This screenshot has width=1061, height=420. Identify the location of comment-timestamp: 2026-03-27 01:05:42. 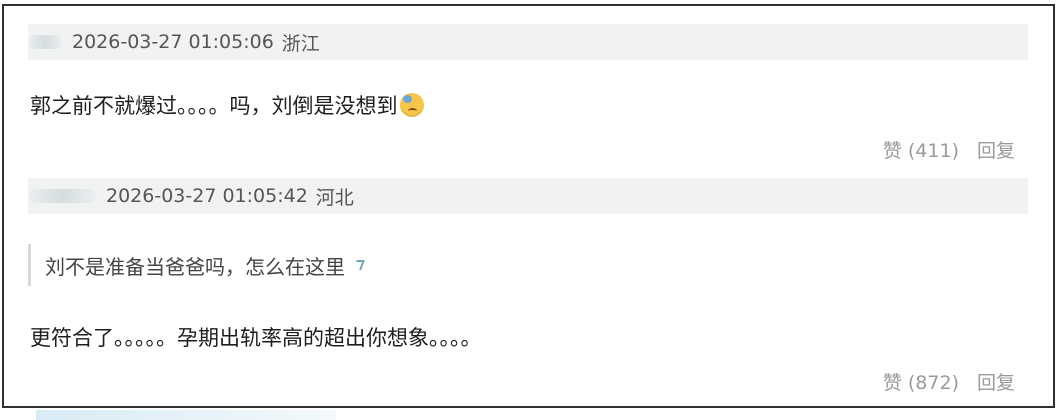
(207, 196).